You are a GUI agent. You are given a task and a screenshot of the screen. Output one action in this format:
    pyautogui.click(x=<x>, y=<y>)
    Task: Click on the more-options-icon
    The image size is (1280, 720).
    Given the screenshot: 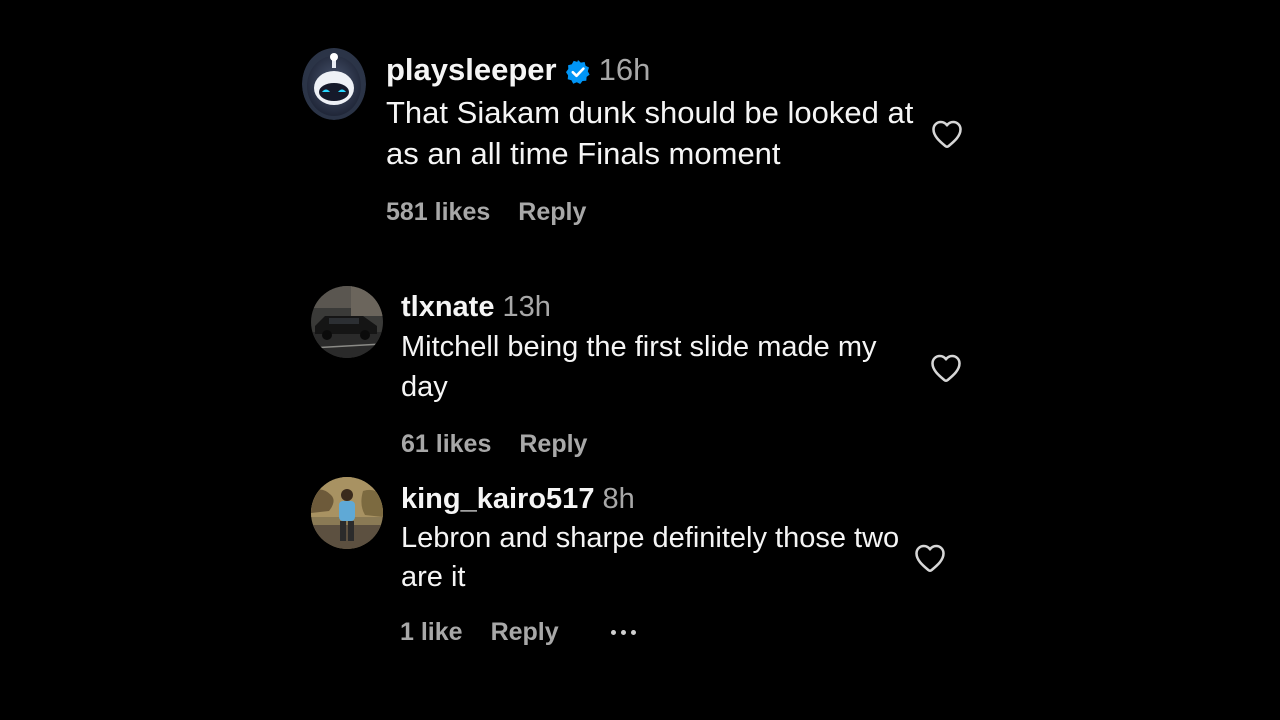 What is the action you would take?
    pyautogui.click(x=623, y=632)
    